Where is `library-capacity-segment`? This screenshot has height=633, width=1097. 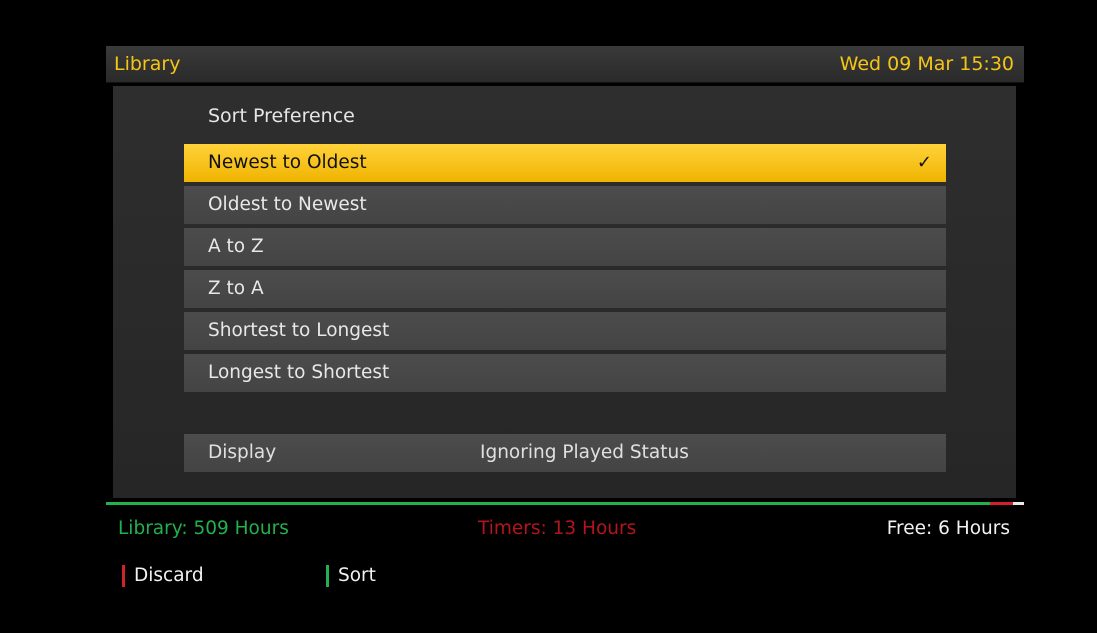 library-capacity-segment is located at coordinates (548, 503).